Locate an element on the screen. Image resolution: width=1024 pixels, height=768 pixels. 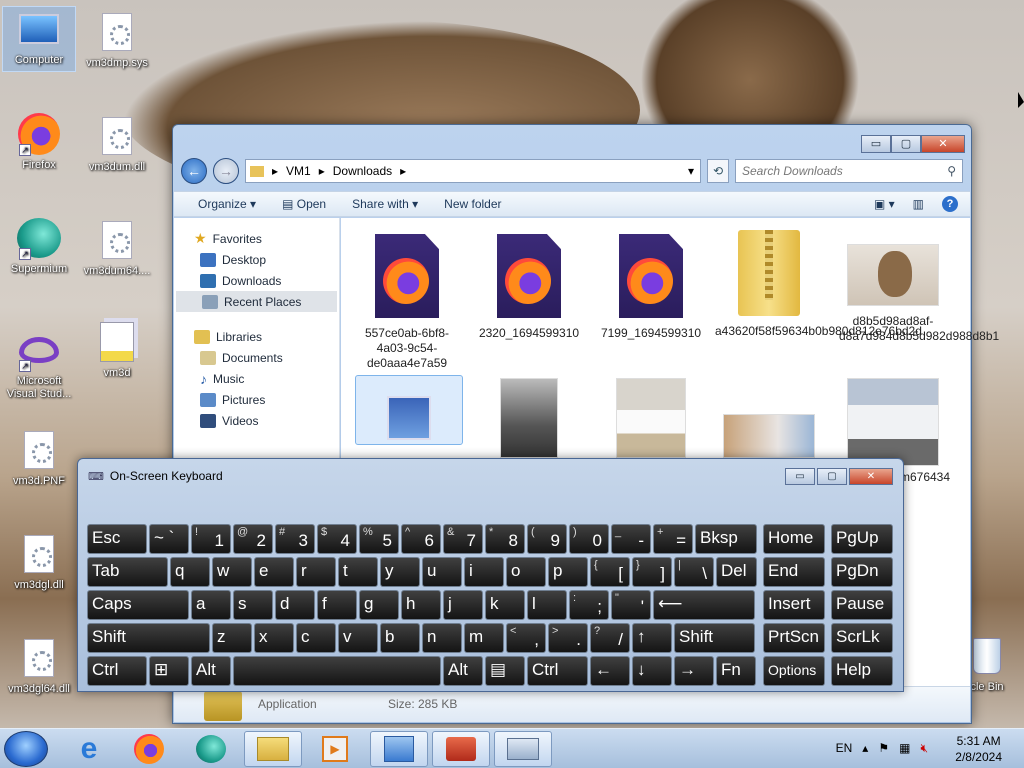
desktop-icon-vm3dgl: vm3dgl.dll is located at coordinates (39, 562).